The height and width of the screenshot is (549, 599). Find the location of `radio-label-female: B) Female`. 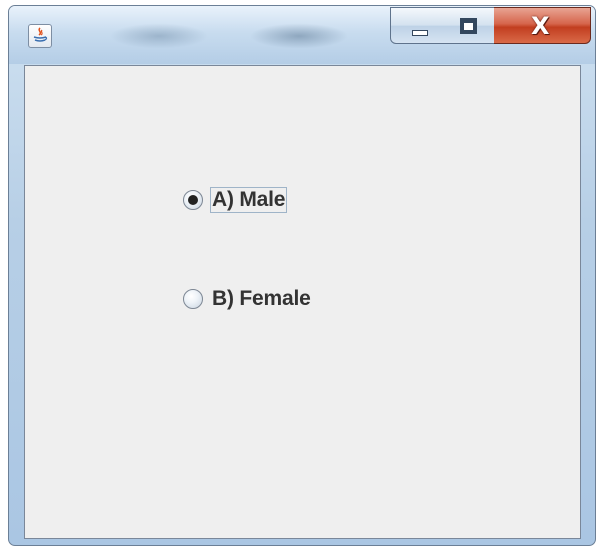

radio-label-female: B) Female is located at coordinates (261, 299).